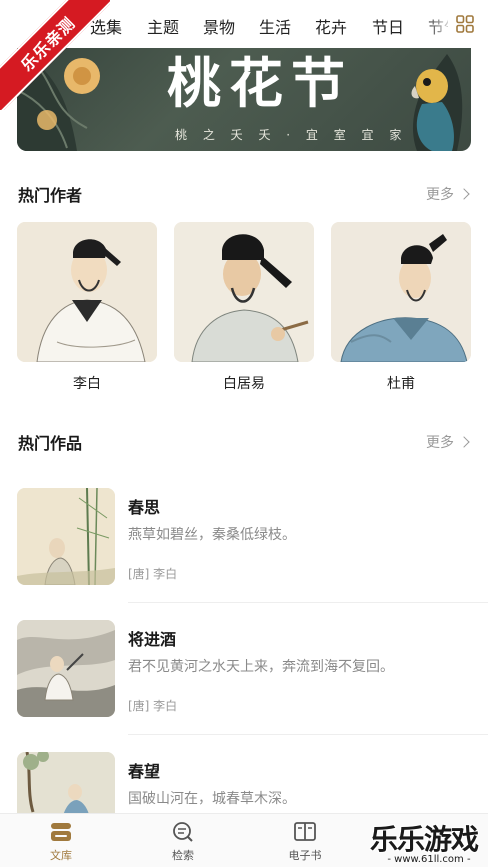 This screenshot has height=867, width=488. I want to click on hot-works-more: 更多, so click(448, 442).